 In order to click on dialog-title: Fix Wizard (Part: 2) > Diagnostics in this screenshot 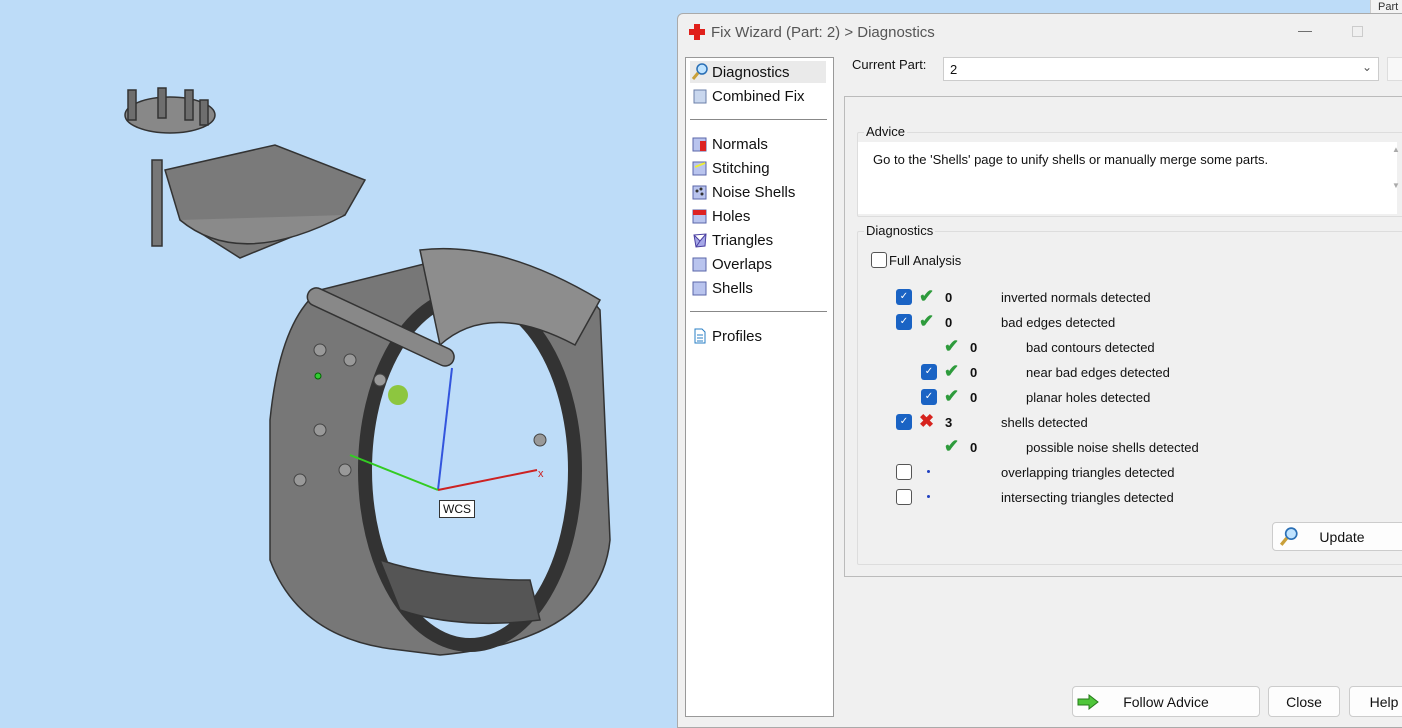, I will do `click(823, 32)`.